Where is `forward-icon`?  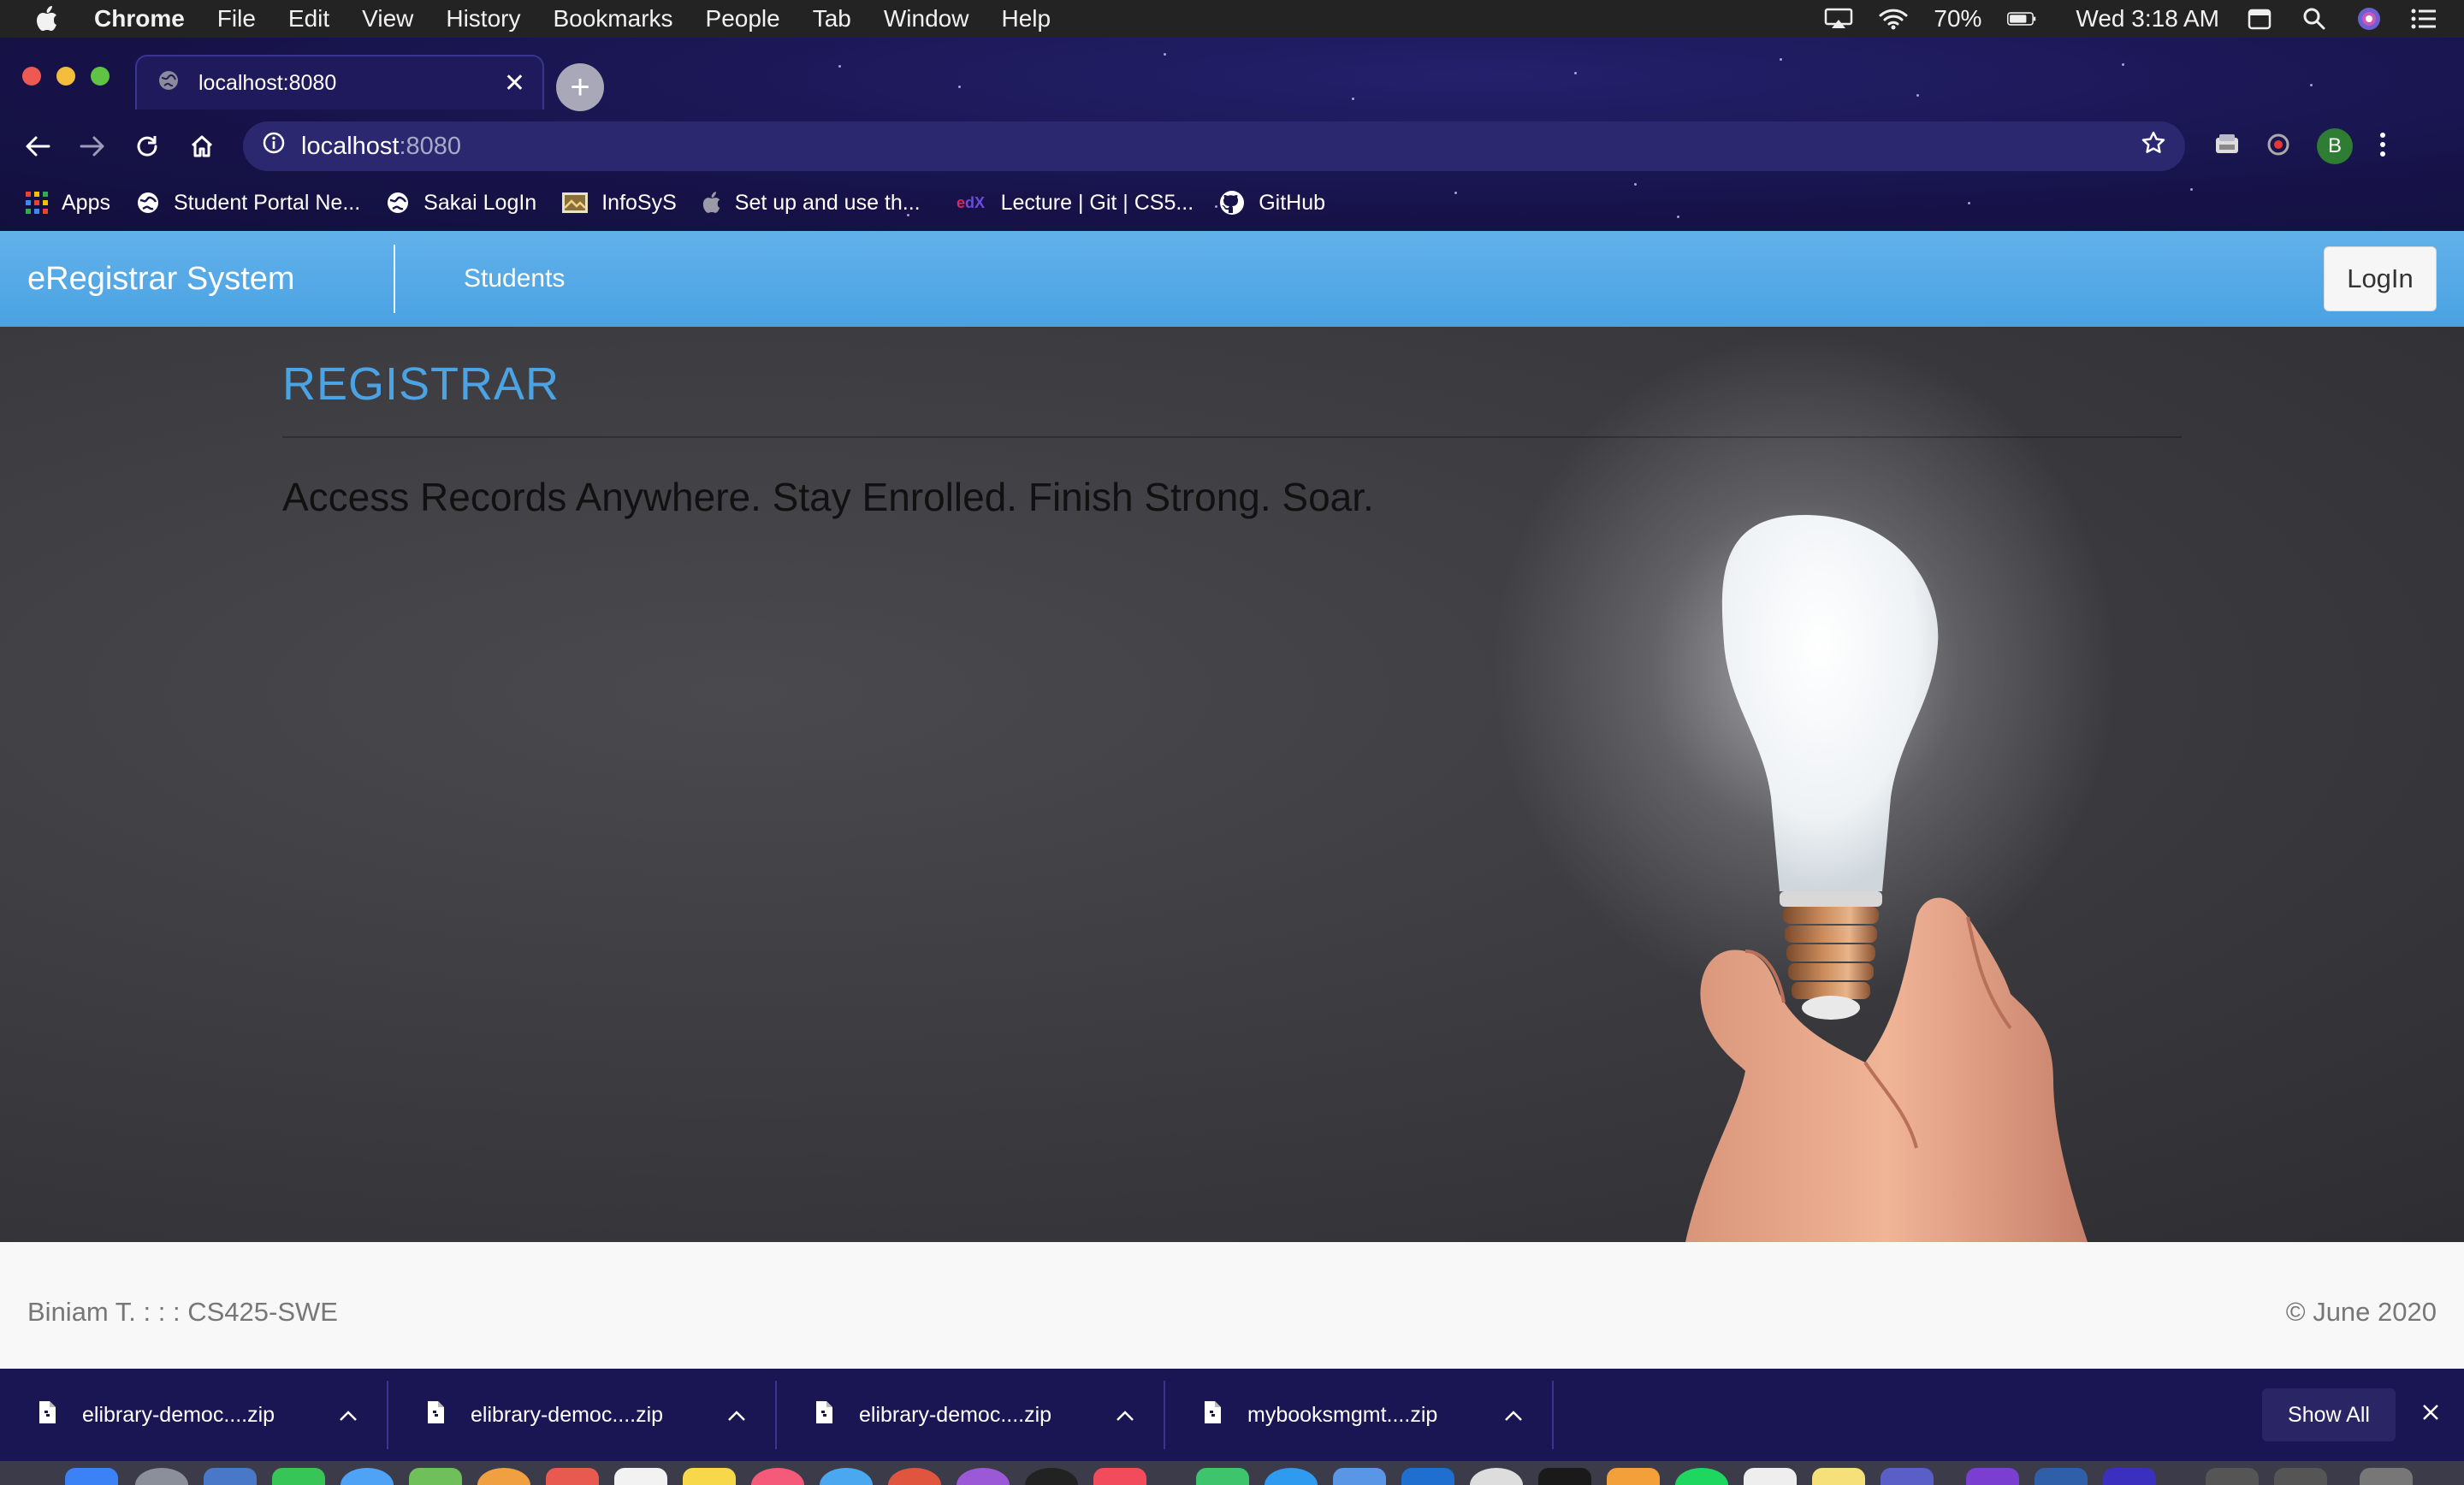
forward-icon is located at coordinates (92, 146).